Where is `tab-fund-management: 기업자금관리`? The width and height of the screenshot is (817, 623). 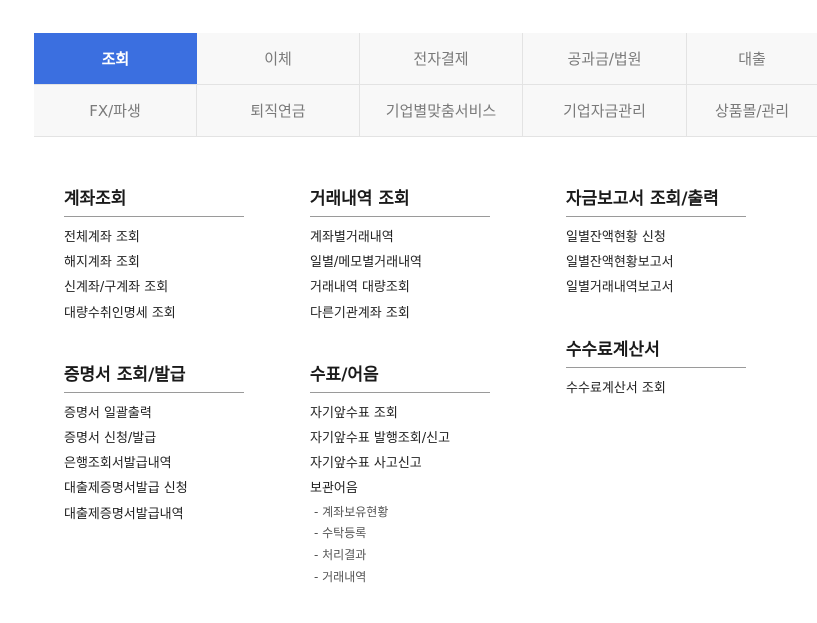
tab-fund-management: 기업자금관리 is located at coordinates (605, 111).